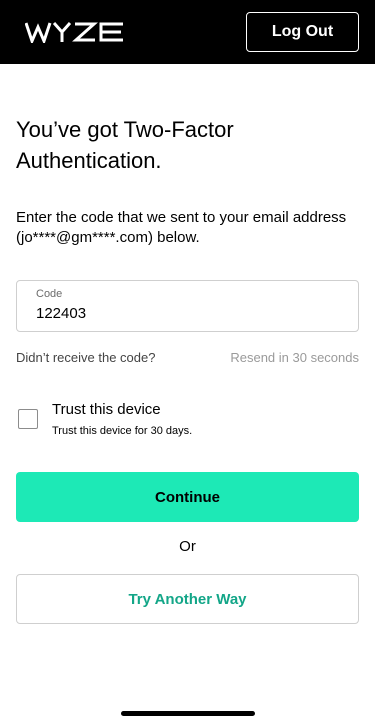  Describe the element at coordinates (122, 431) in the screenshot. I see `trust-device-sublabel: Trust this device for 30 days.` at that location.